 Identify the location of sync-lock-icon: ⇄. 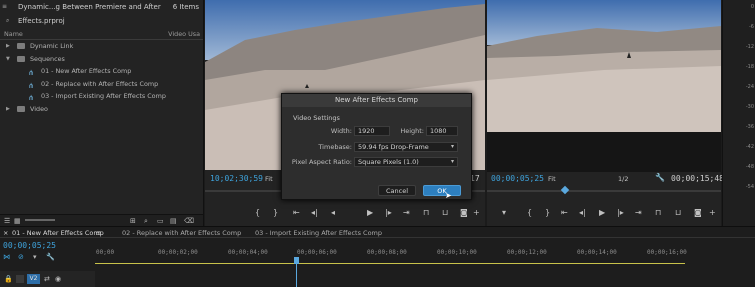
(47, 279).